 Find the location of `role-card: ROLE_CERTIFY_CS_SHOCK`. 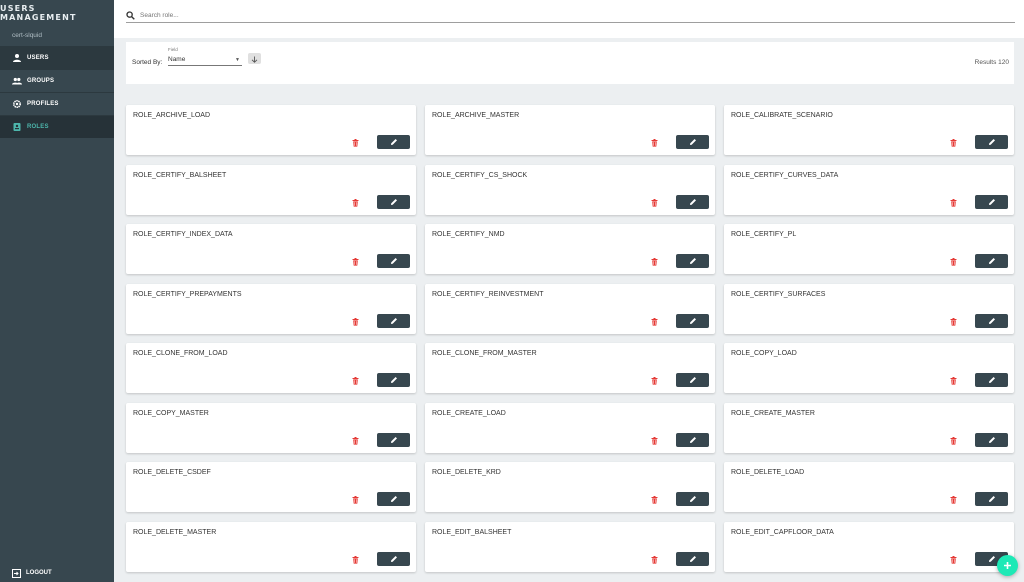

role-card: ROLE_CERTIFY_CS_SHOCK is located at coordinates (570, 190).